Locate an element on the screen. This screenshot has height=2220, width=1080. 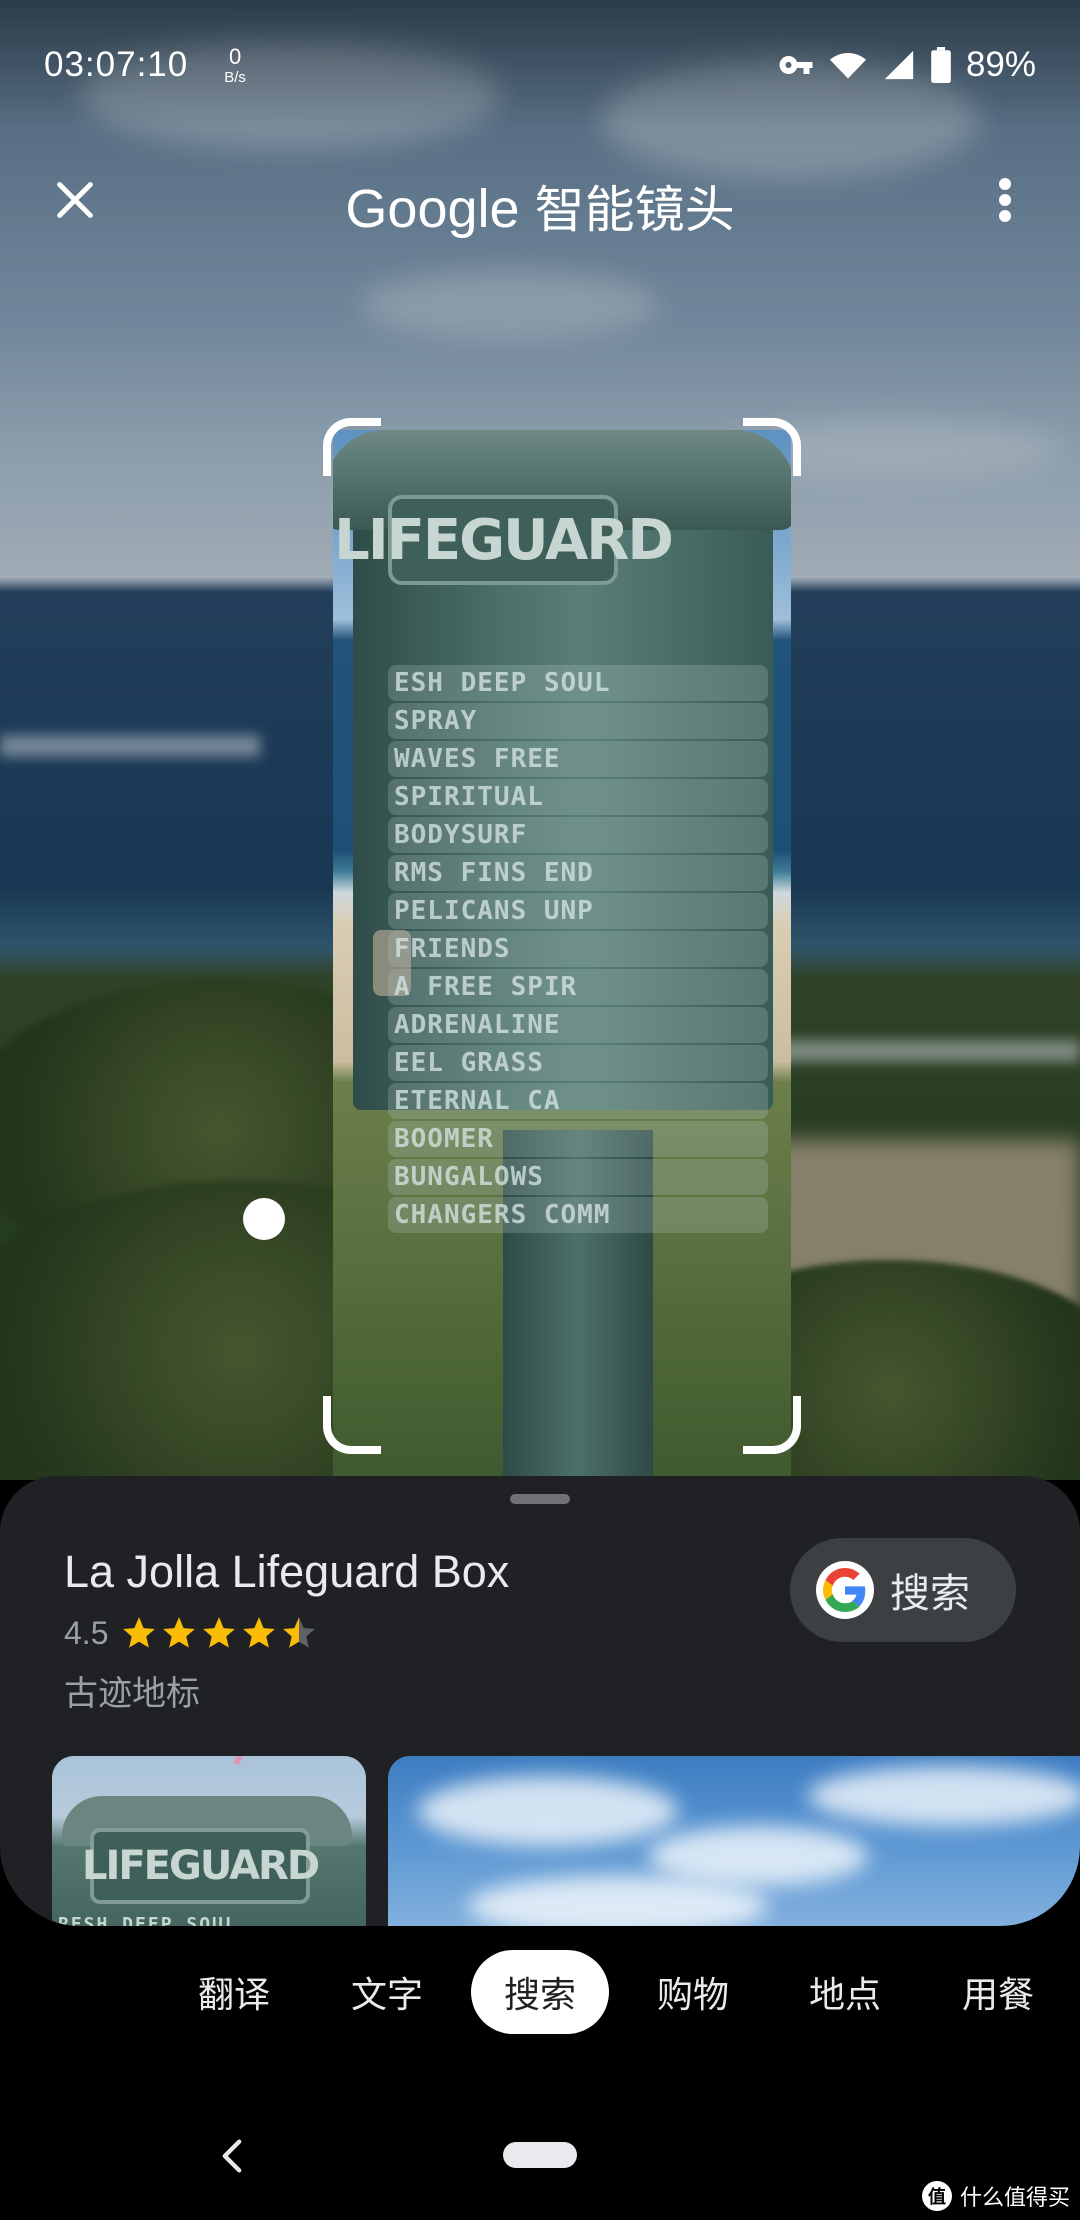
vpn-key-icon is located at coordinates (796, 65).